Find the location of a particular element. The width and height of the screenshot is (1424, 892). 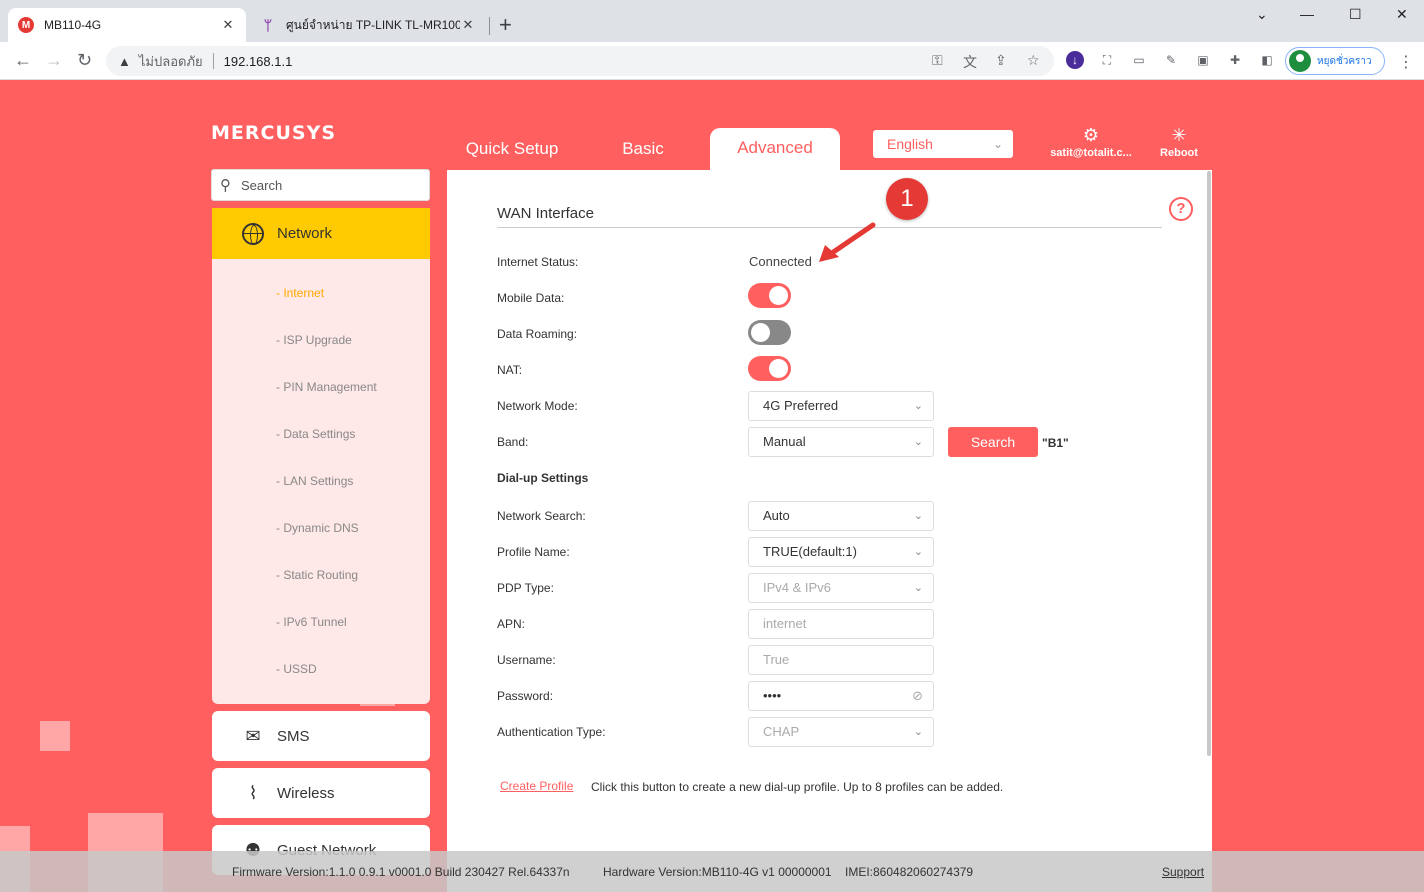

password-label: Password: is located at coordinates (525, 696).